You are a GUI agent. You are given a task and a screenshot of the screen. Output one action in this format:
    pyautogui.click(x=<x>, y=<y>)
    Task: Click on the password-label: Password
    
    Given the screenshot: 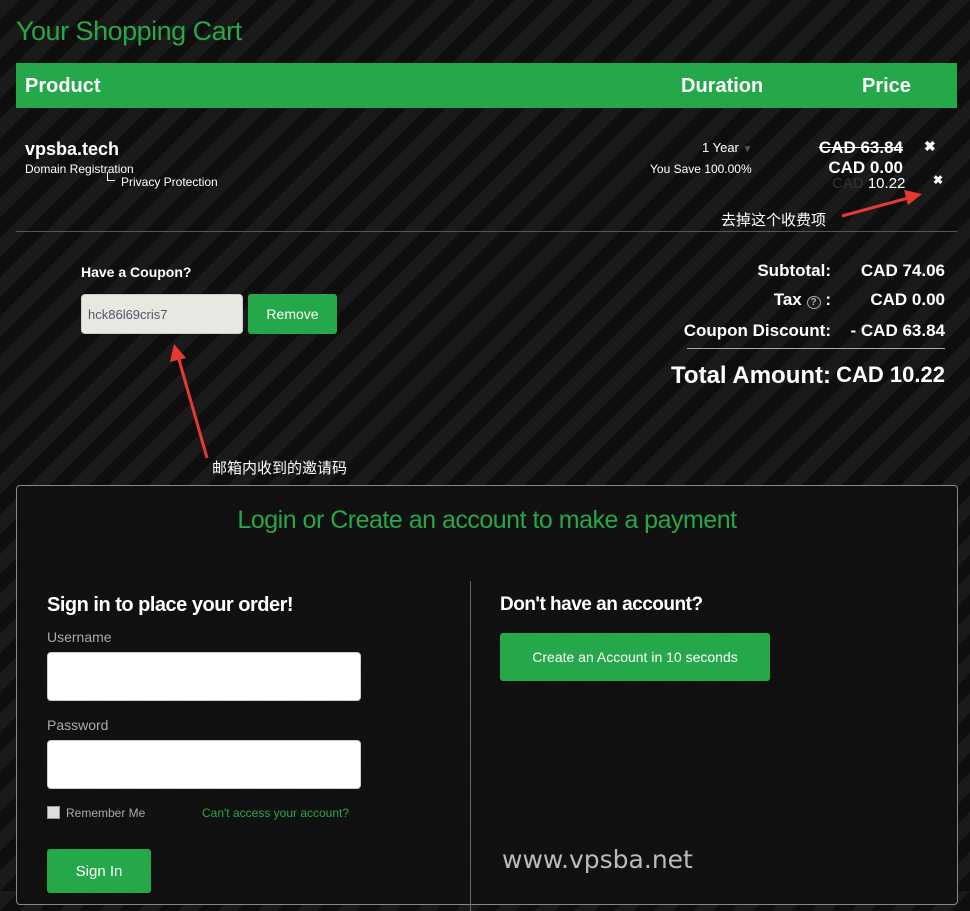 What is the action you would take?
    pyautogui.click(x=78, y=725)
    